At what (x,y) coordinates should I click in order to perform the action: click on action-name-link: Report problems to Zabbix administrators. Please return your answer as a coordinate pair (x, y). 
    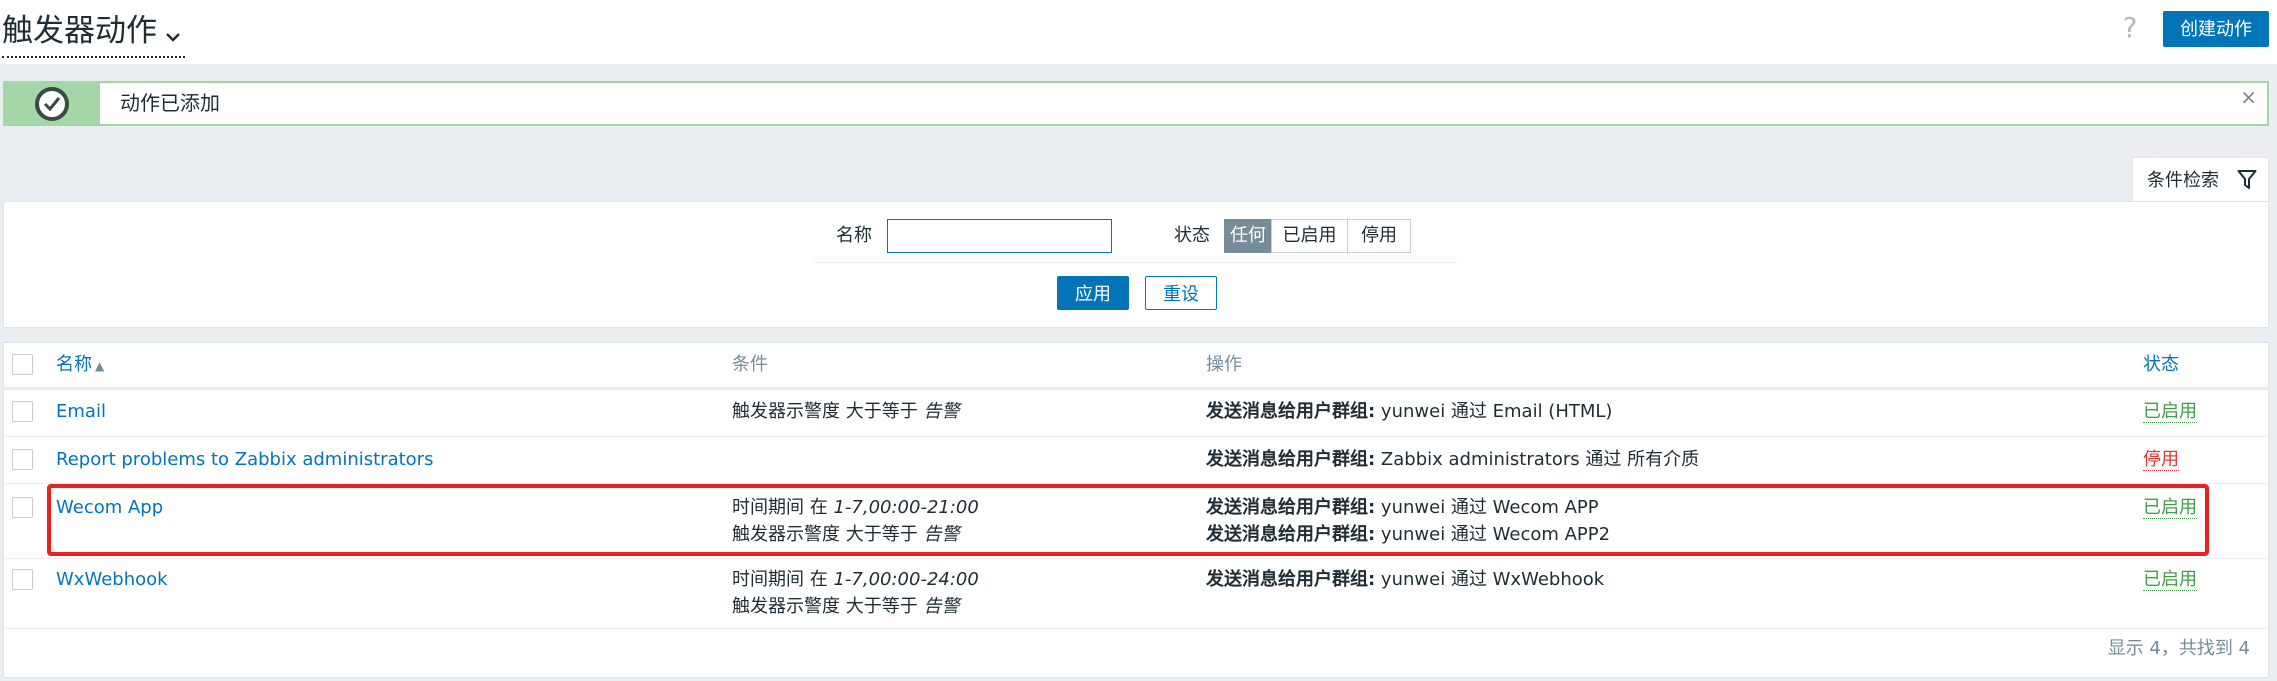
    Looking at the image, I should click on (244, 459).